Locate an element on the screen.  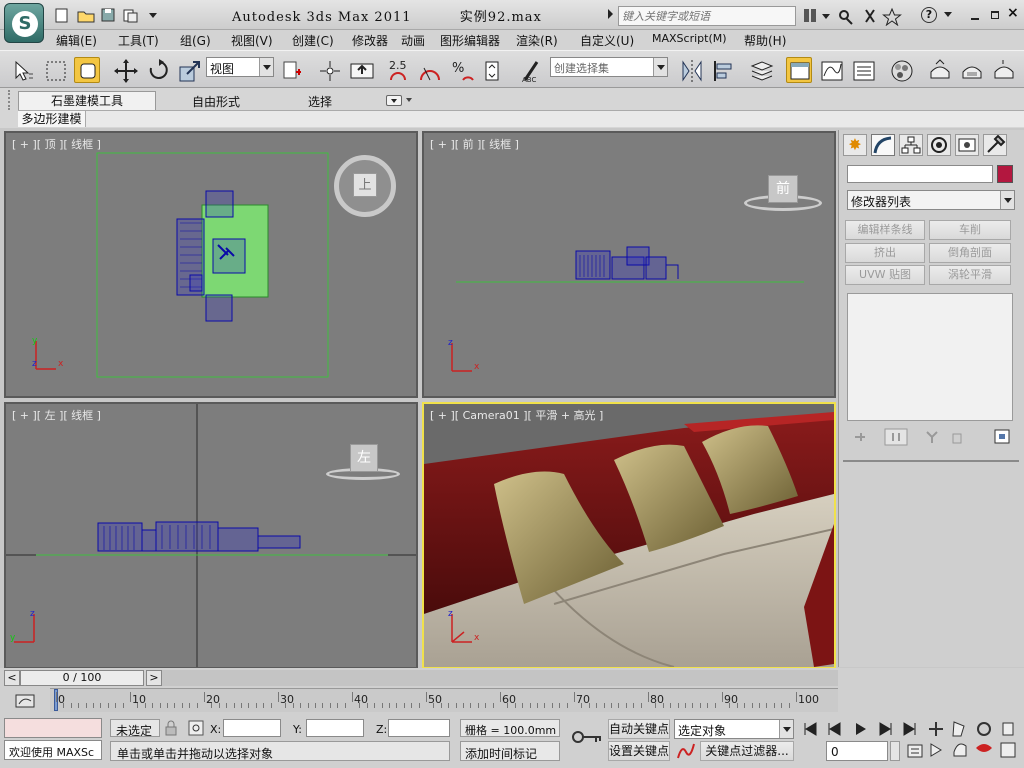
viewport-navigation is located at coordinates (976, 741).